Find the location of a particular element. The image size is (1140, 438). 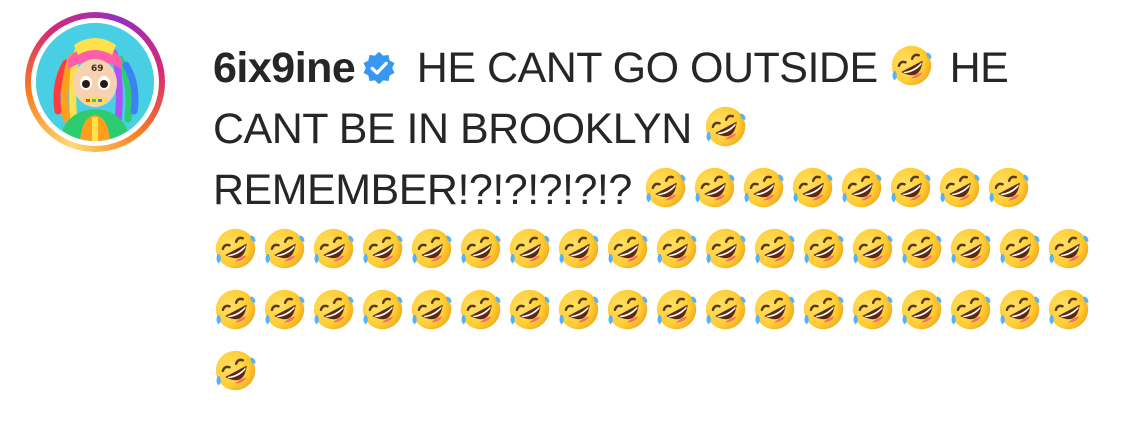

avatar-frame: 69 is located at coordinates (95, 82).